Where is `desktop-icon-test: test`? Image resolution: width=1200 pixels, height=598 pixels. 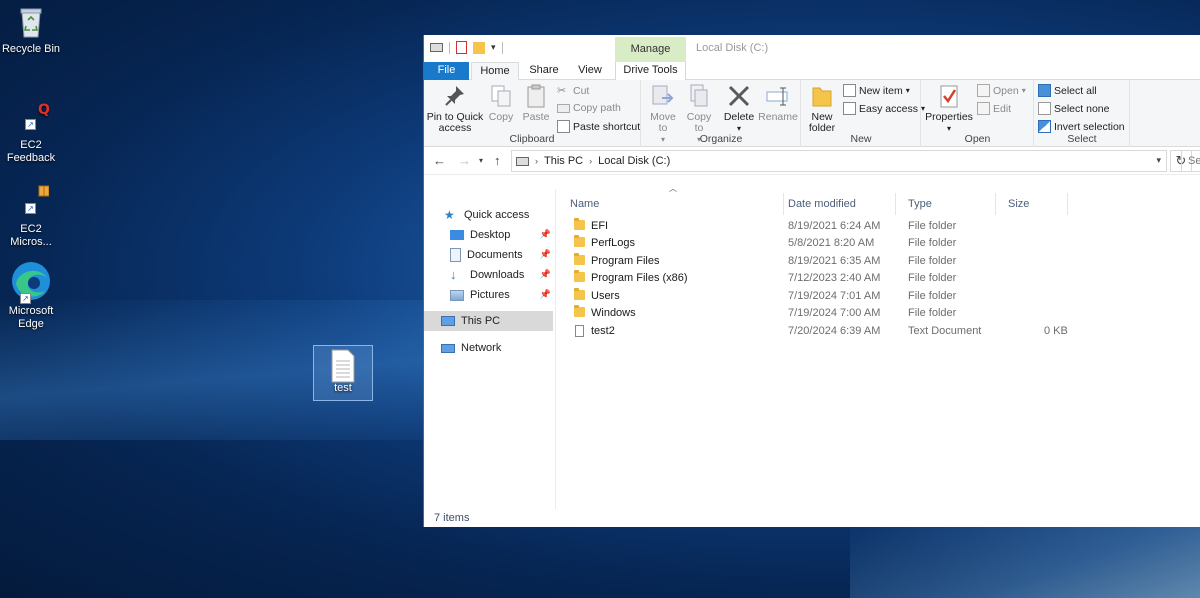
desktop-icon-test: test is located at coordinates (343, 373).